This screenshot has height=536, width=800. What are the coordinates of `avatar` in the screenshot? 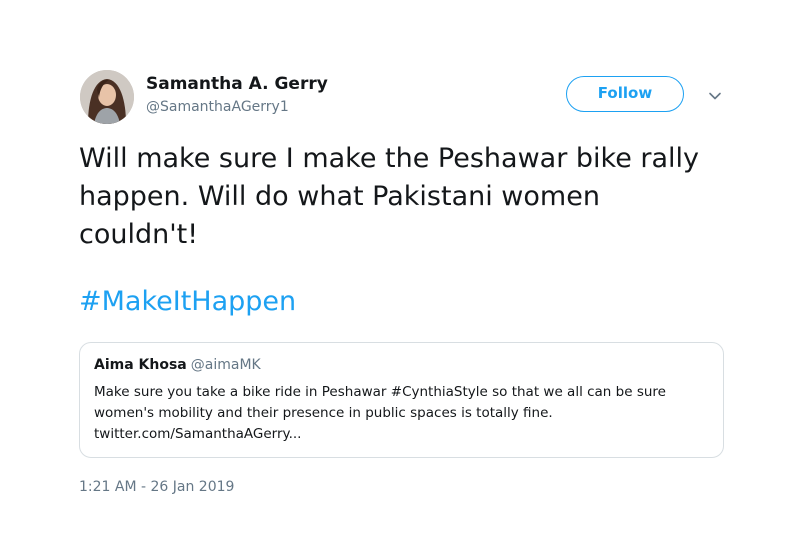 It's located at (107, 97).